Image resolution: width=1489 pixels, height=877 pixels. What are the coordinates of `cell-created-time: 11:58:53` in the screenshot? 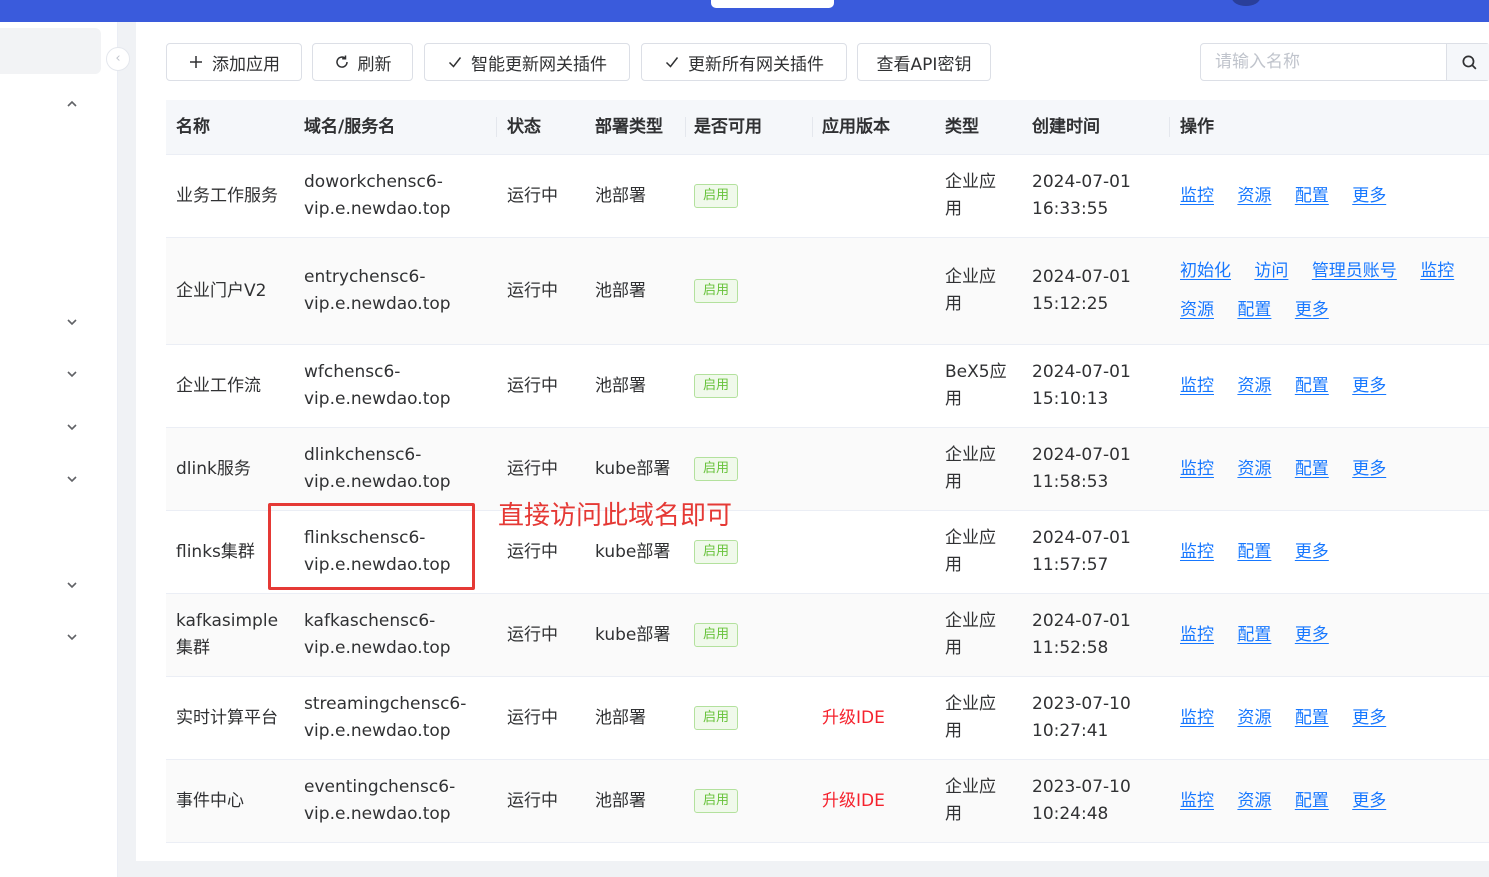 It's located at (1070, 482).